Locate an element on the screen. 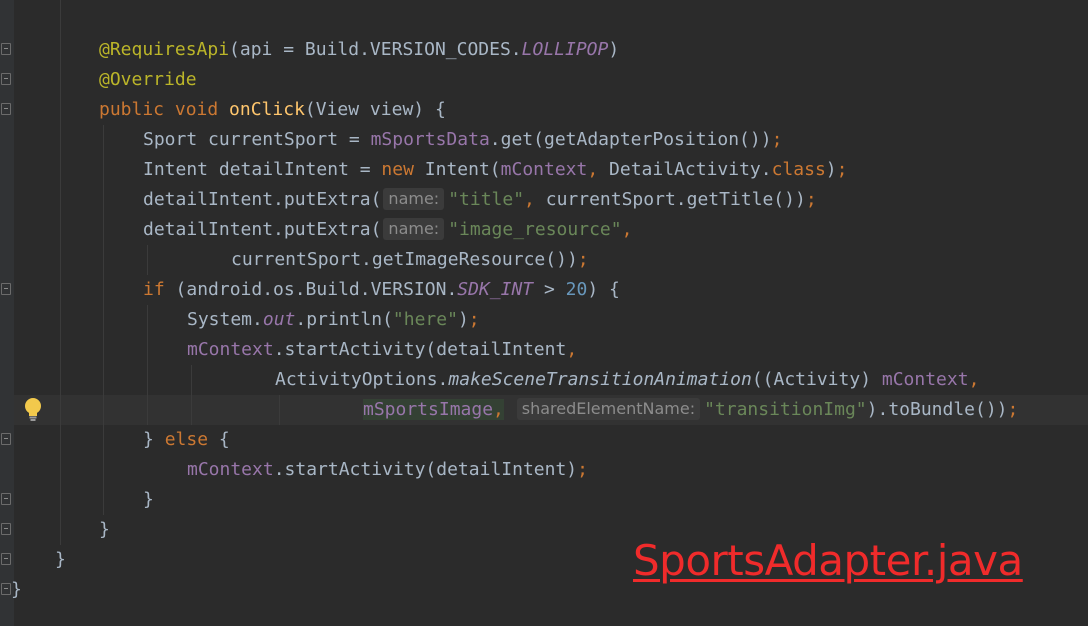 This screenshot has width=1088, height=626. code-token: System. is located at coordinates (225, 319).